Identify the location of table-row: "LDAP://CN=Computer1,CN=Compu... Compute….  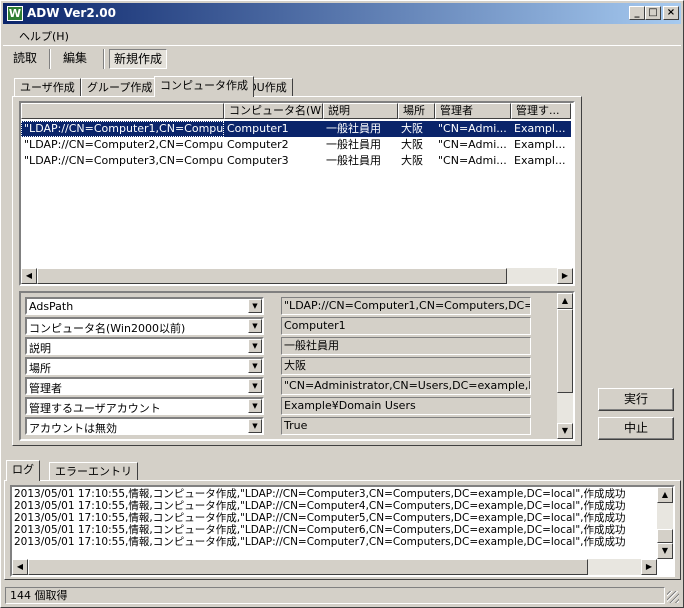
(296, 129).